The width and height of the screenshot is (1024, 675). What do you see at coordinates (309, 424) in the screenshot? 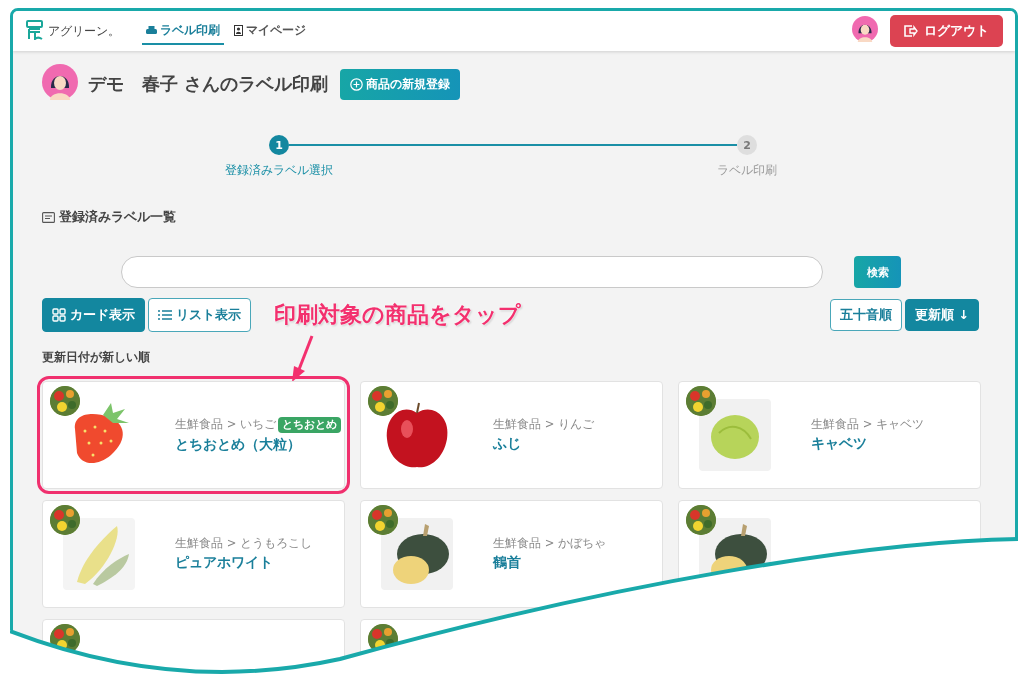
I see `variety-tag: とちおとめ` at bounding box center [309, 424].